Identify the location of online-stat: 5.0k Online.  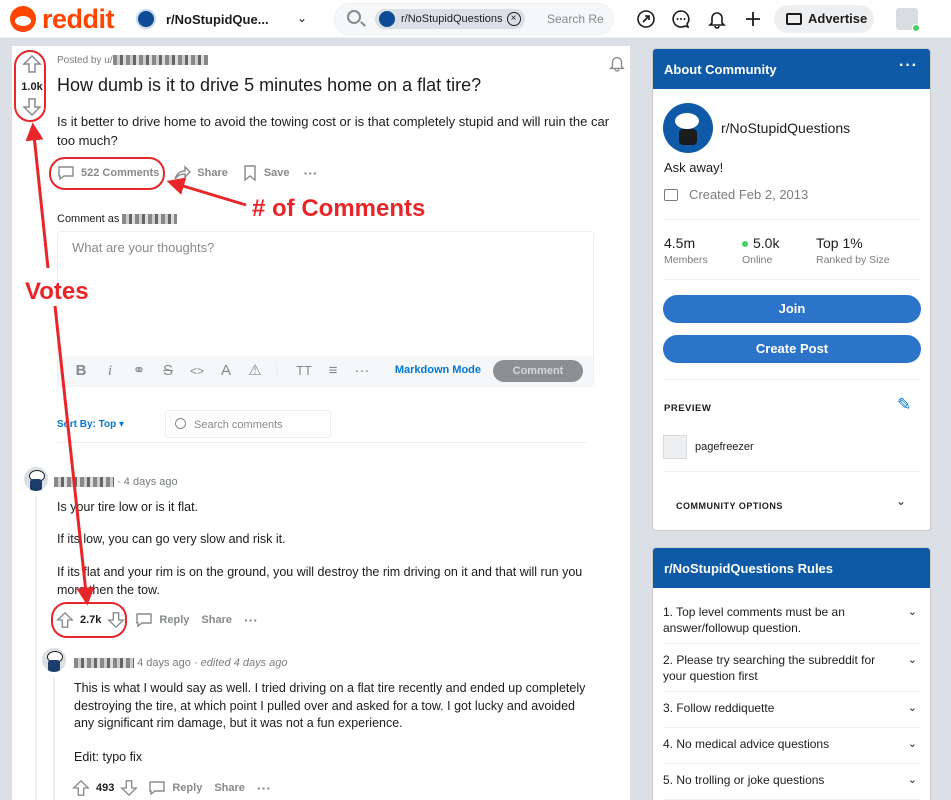
(760, 250).